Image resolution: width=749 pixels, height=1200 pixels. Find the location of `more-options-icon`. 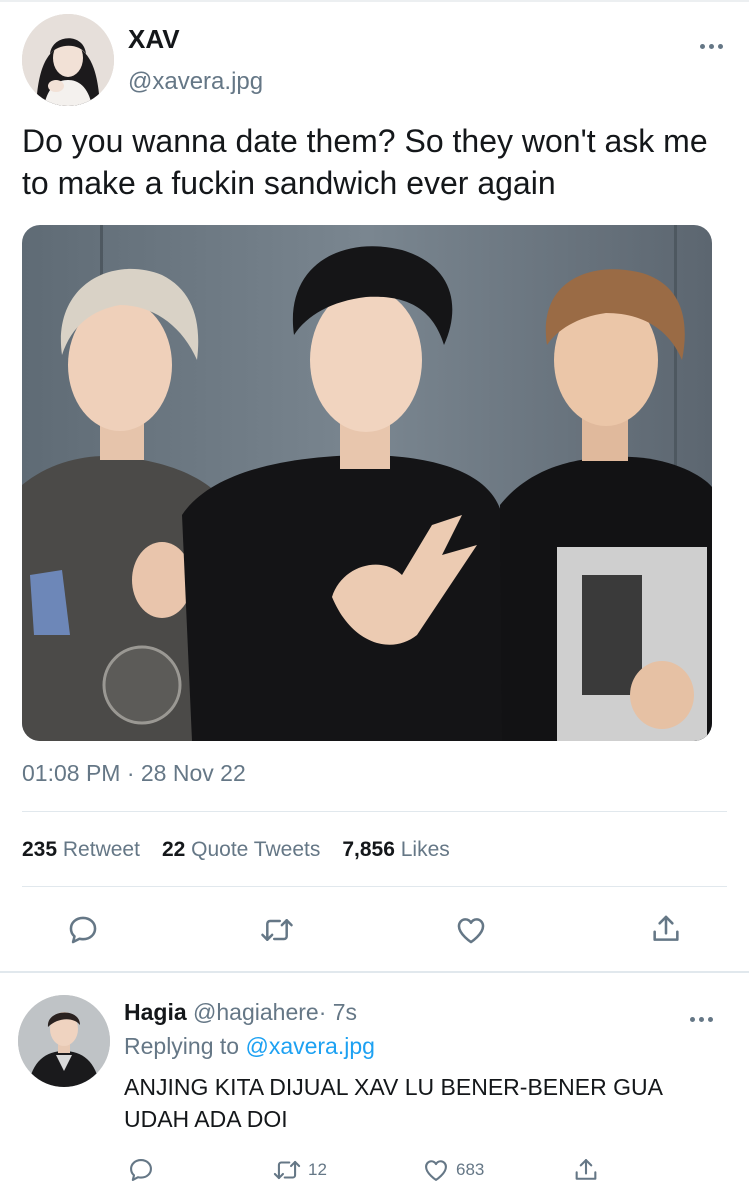

more-options-icon is located at coordinates (711, 46).